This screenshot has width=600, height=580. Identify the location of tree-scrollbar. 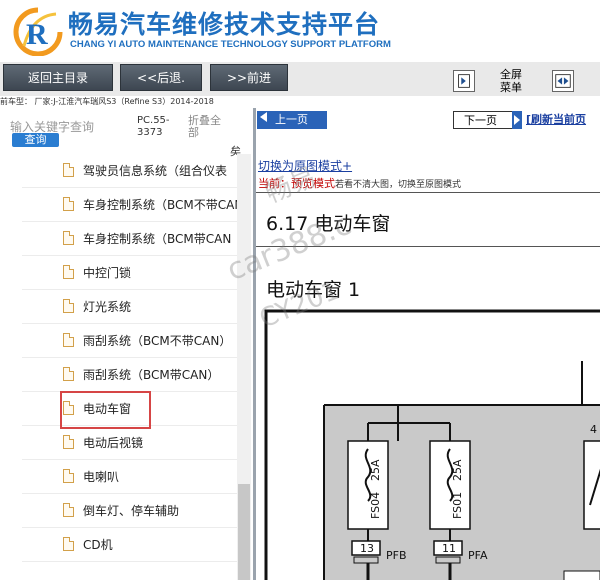
(244, 367).